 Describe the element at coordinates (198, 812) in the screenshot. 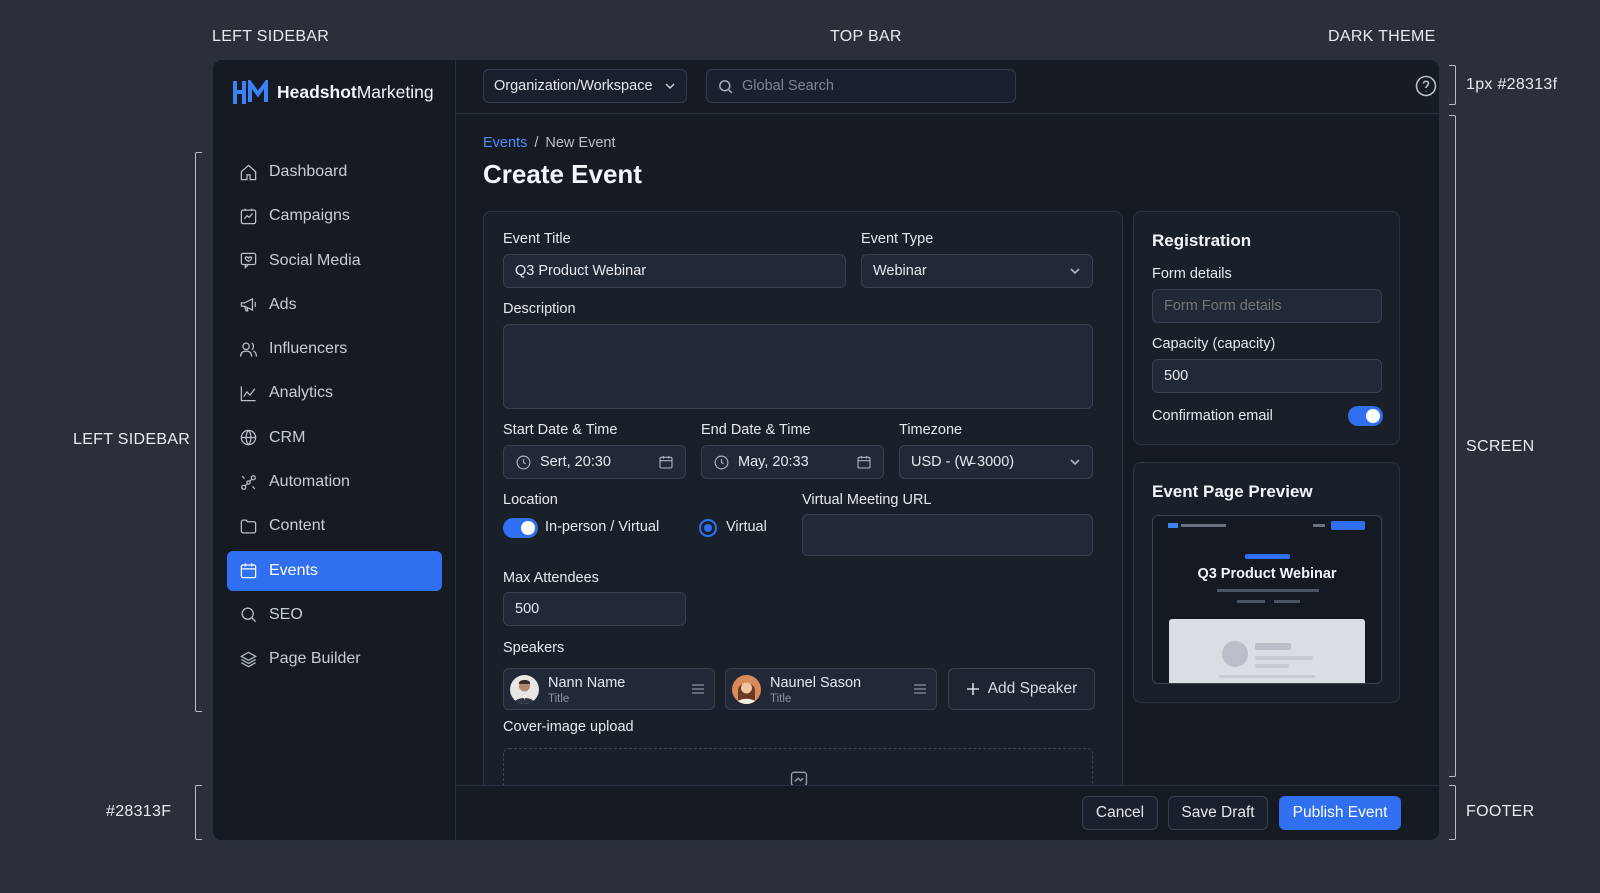

I see `bracket-footer-left` at that location.